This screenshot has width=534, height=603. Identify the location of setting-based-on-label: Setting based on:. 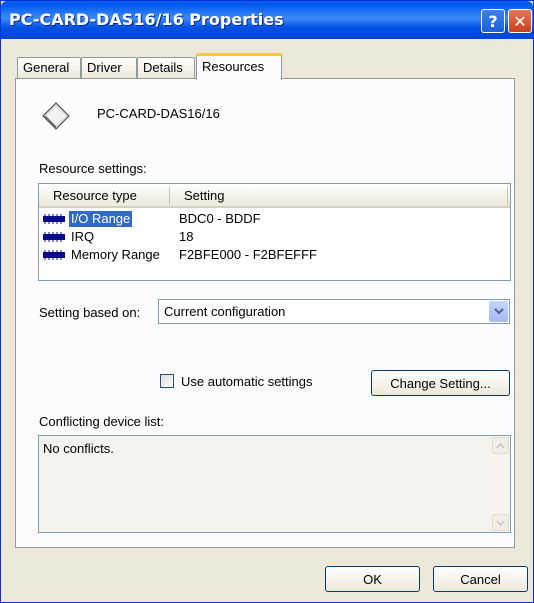
(90, 312).